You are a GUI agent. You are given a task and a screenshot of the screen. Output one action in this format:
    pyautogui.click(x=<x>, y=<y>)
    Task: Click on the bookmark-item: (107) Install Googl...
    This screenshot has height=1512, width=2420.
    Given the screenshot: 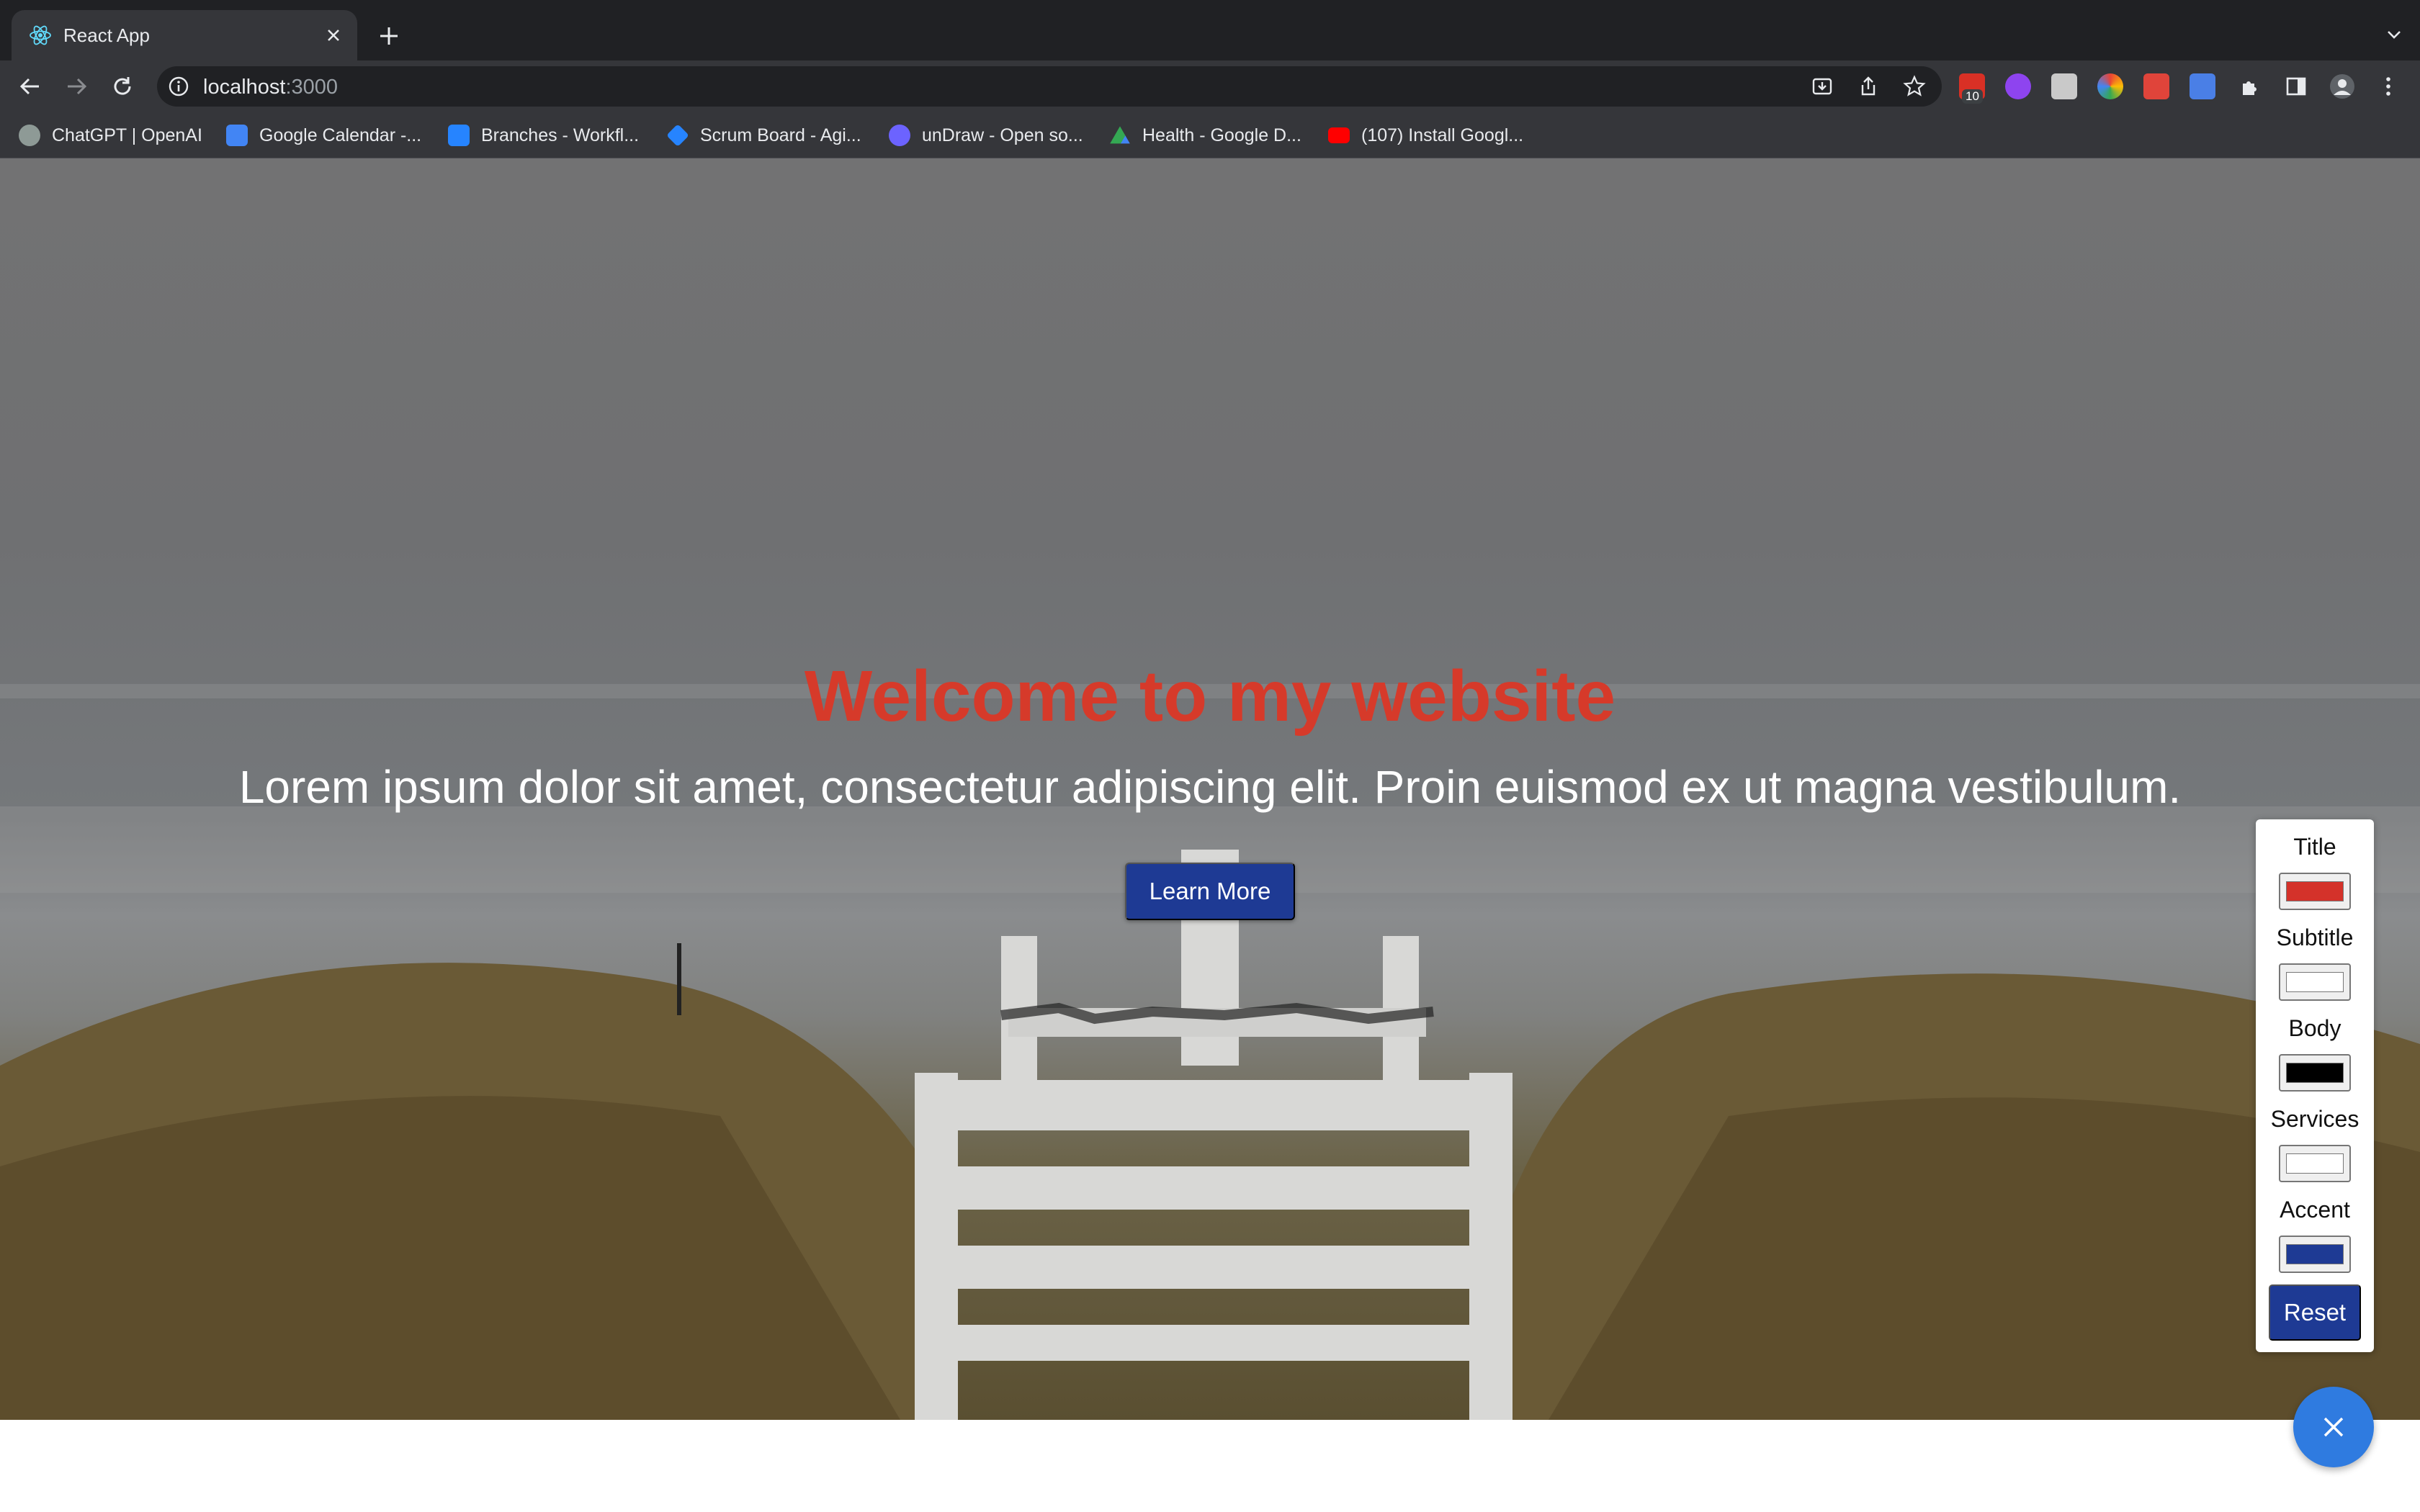 What is the action you would take?
    pyautogui.click(x=1425, y=135)
    